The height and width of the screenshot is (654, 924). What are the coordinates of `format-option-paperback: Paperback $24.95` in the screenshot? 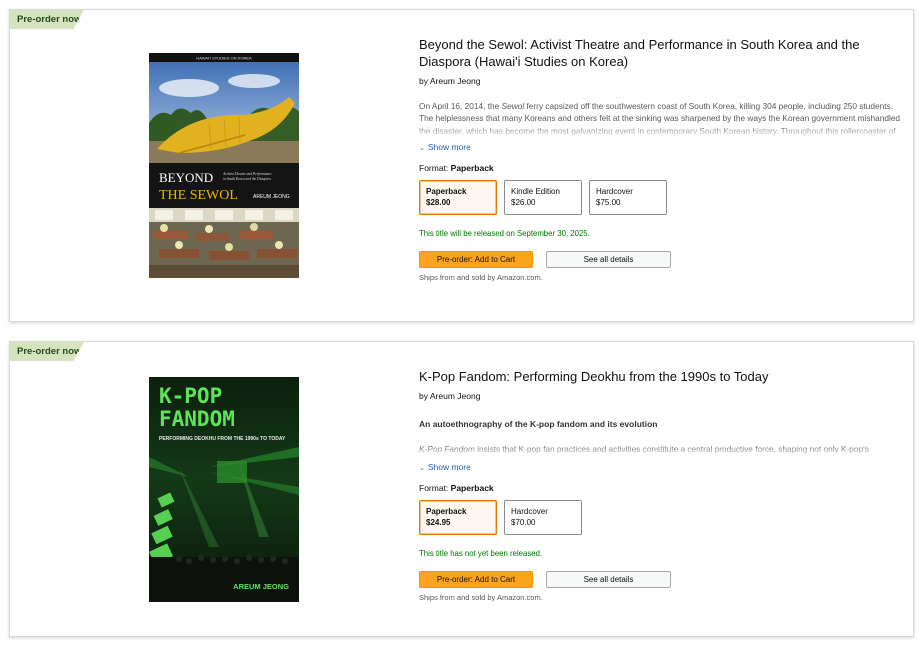 It's located at (458, 517).